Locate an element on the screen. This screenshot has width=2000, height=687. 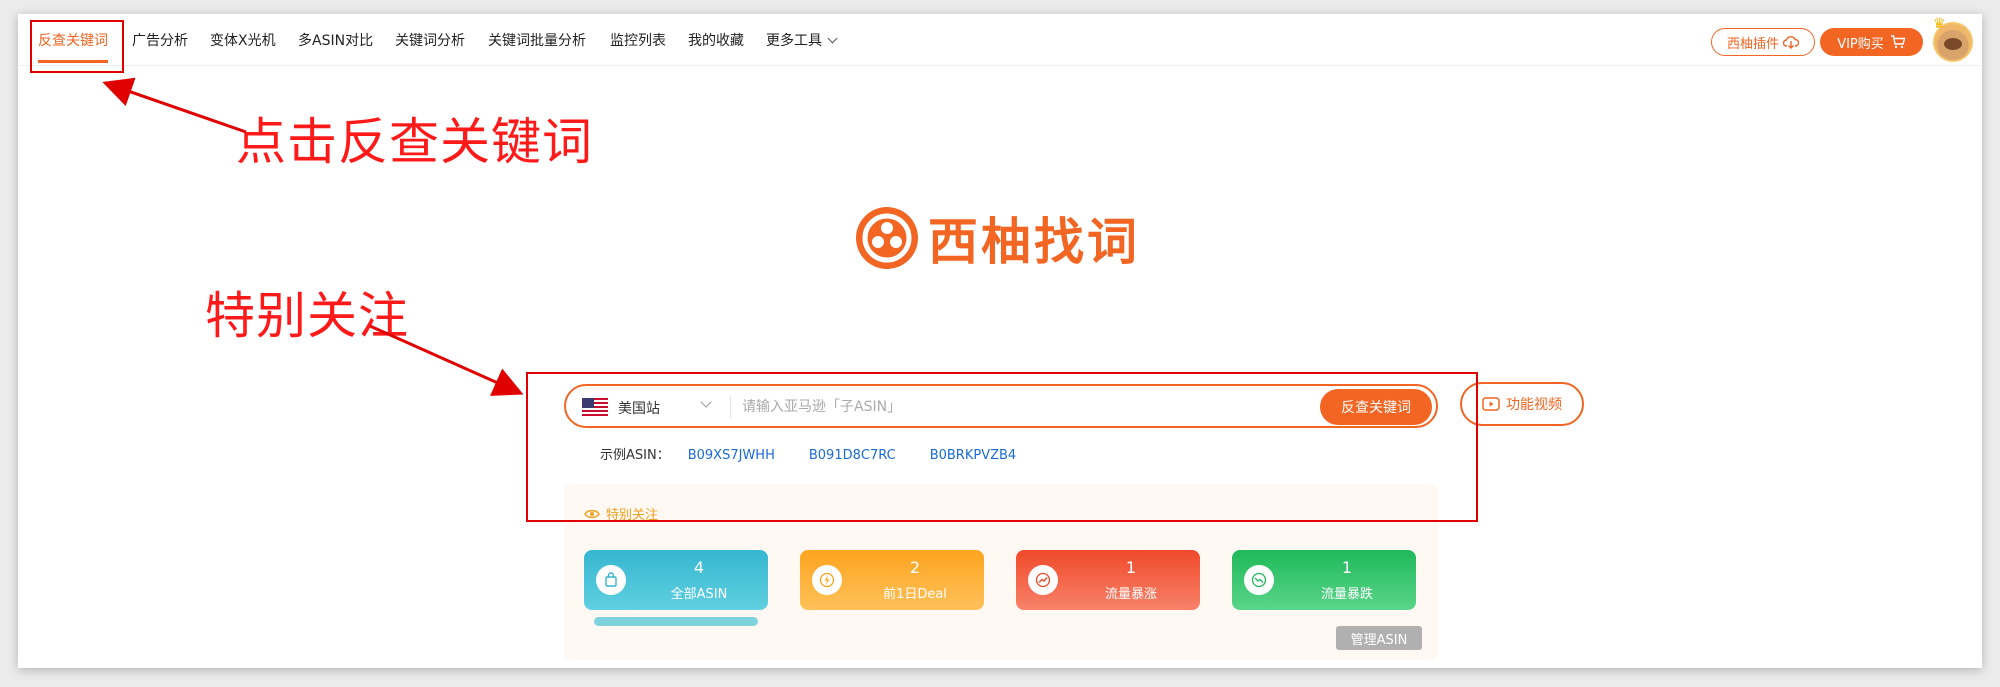
logo-text: 西柚找词 is located at coordinates (1034, 242).